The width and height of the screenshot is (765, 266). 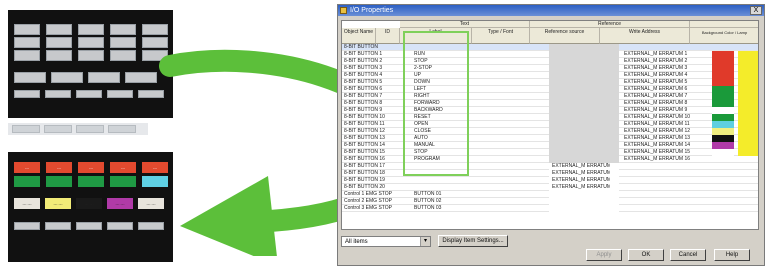 I want to click on cell-write-address: EXTERNAL_M ERRATUM 11, so click(x=659, y=124).